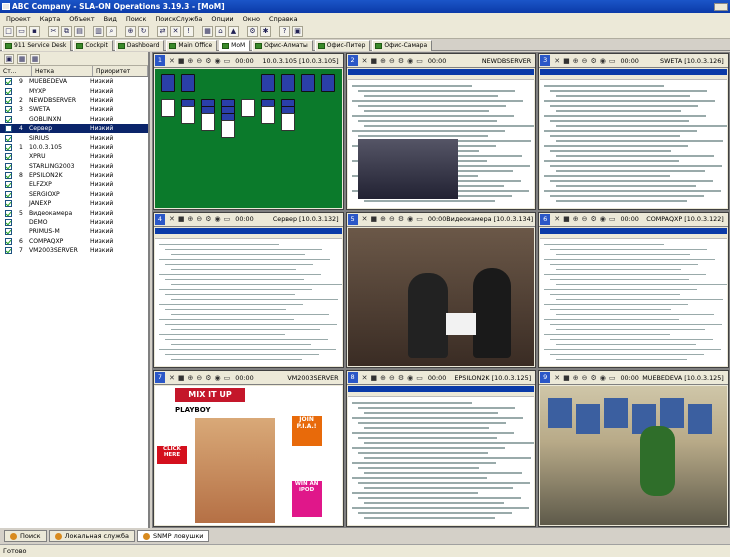  I want to click on map-tab: Офис-Алматы, so click(282, 45).